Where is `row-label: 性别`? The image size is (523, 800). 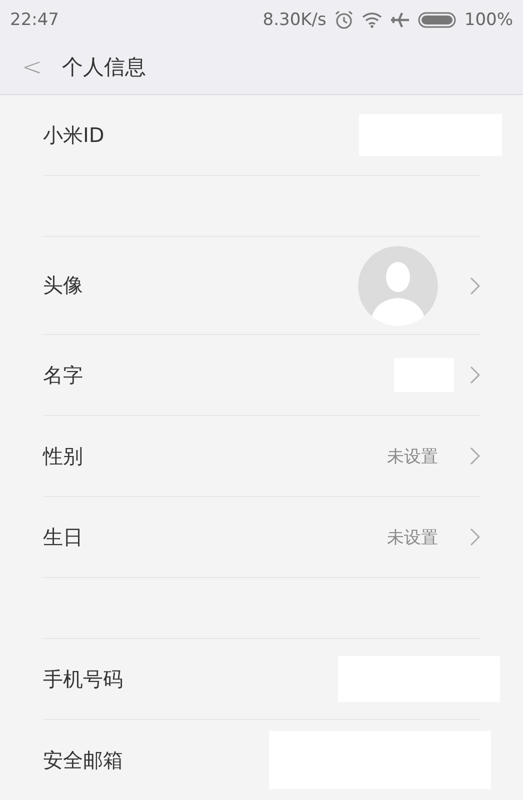 row-label: 性别 is located at coordinates (63, 456).